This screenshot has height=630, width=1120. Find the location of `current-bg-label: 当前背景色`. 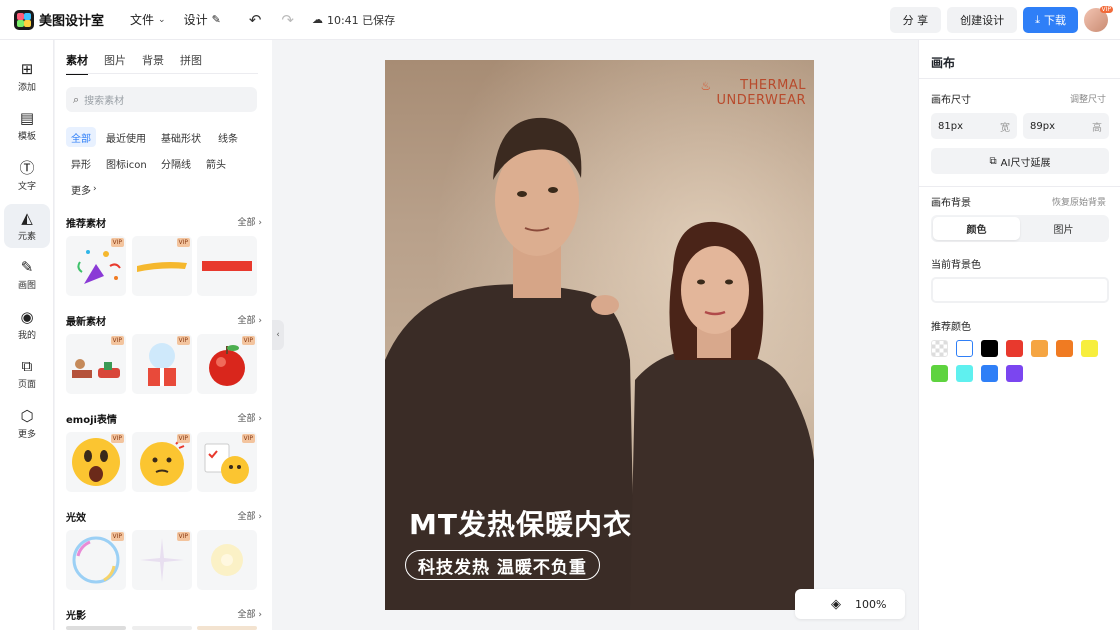

current-bg-label: 当前背景色 is located at coordinates (956, 265).